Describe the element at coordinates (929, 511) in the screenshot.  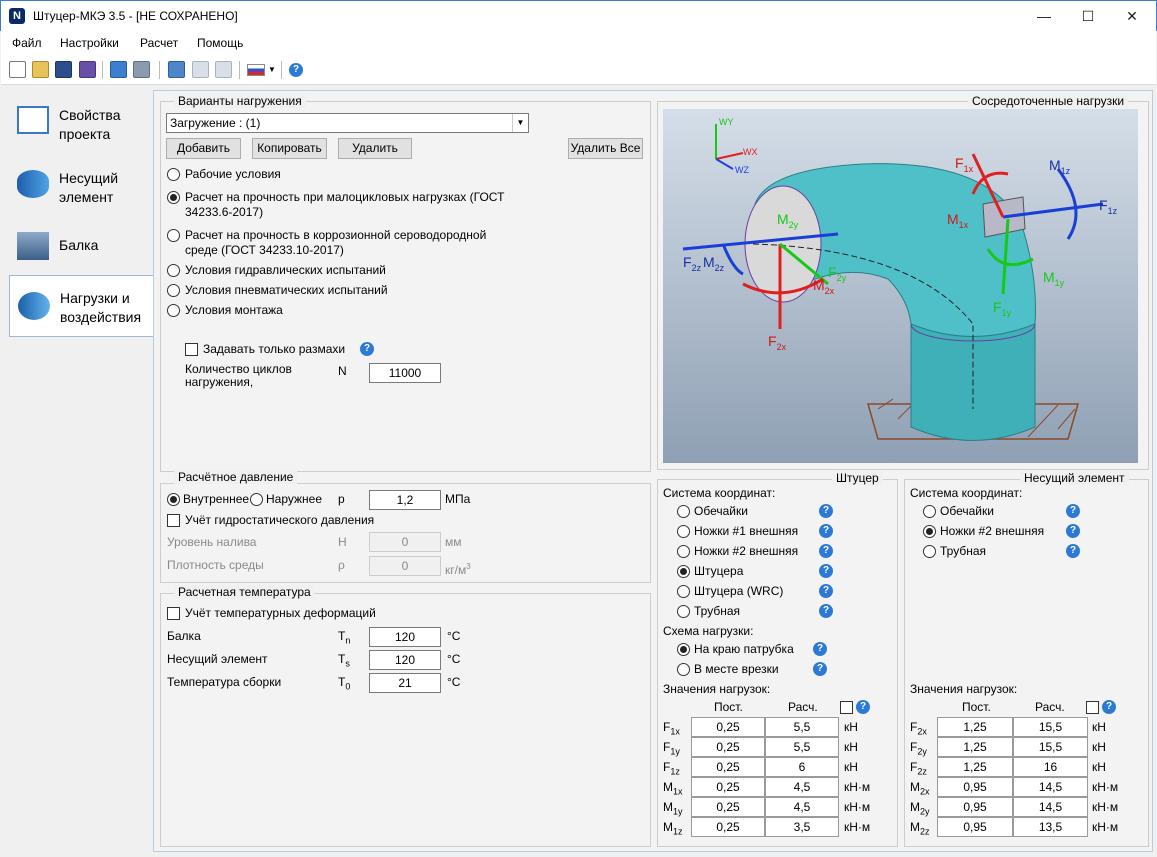
I see `radio-shell-coord-shell` at that location.